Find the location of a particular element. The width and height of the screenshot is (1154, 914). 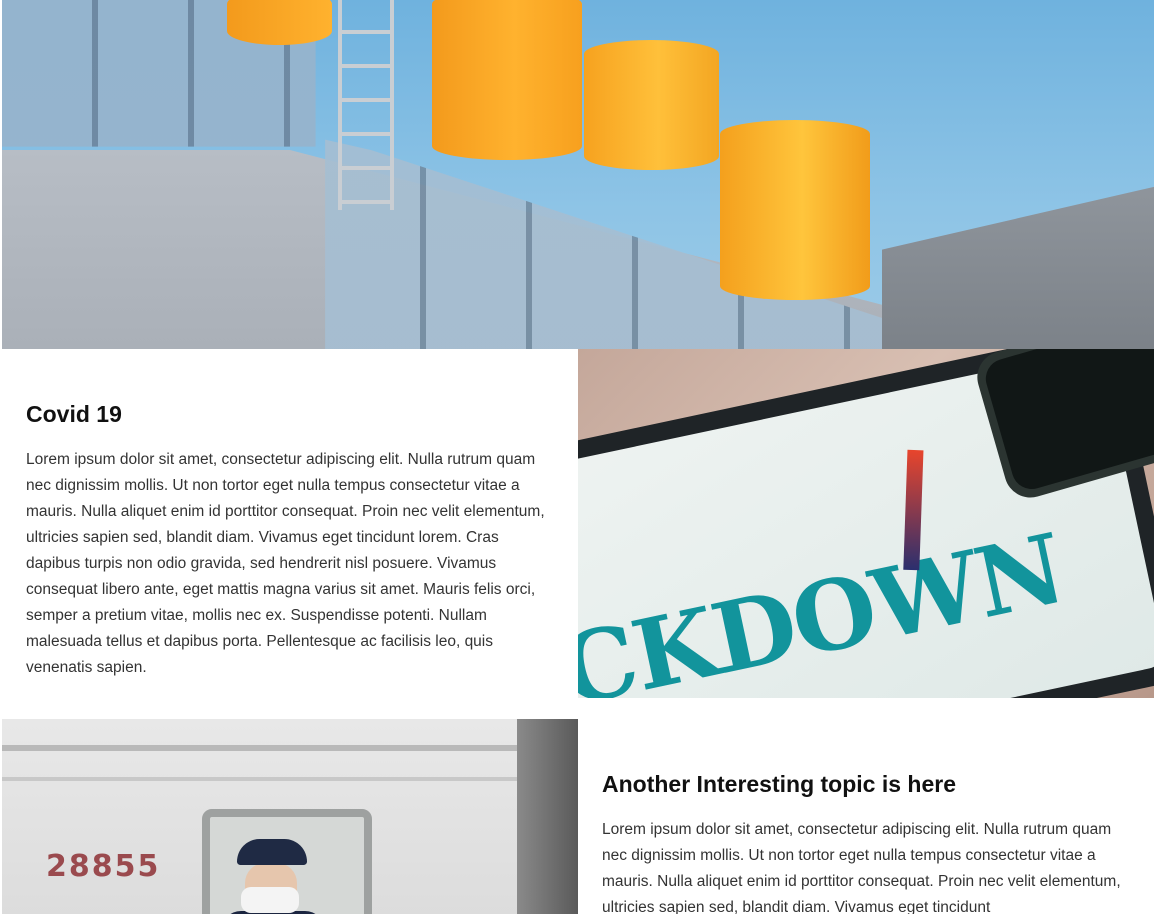

train-number: 28855 is located at coordinates (103, 866).